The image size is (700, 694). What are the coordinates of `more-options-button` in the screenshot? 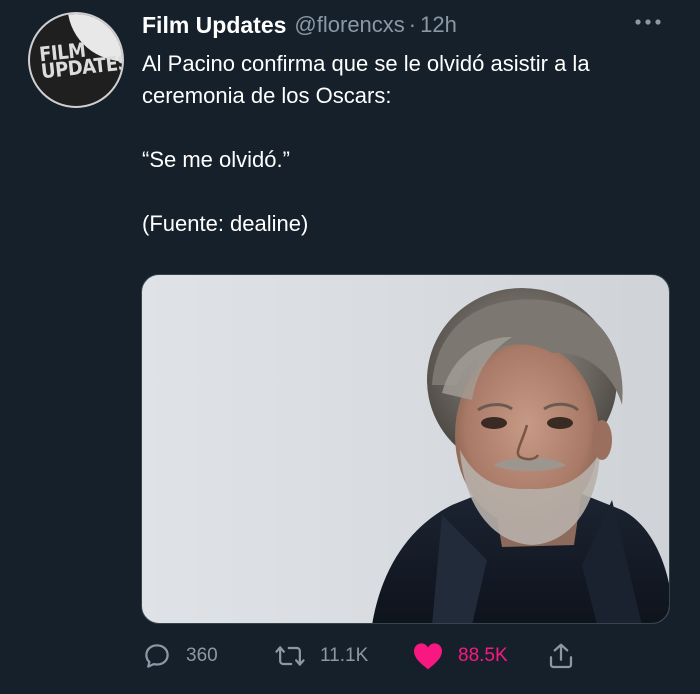 It's located at (648, 22).